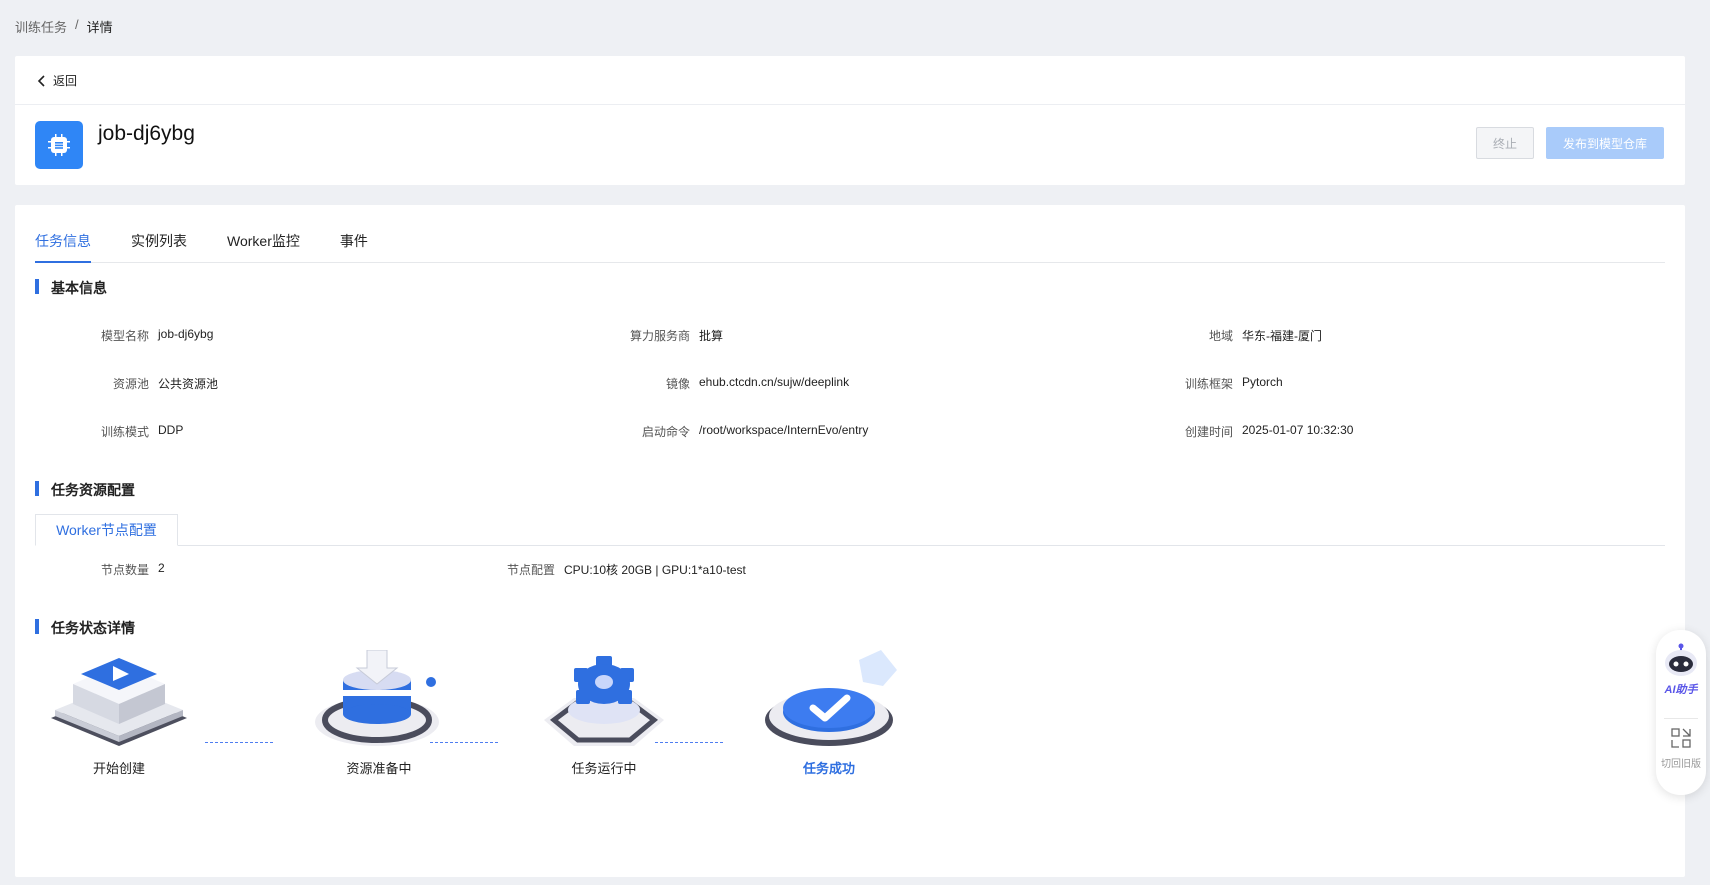 The height and width of the screenshot is (885, 1710). What do you see at coordinates (828, 768) in the screenshot?
I see `step-label: 任务成功` at bounding box center [828, 768].